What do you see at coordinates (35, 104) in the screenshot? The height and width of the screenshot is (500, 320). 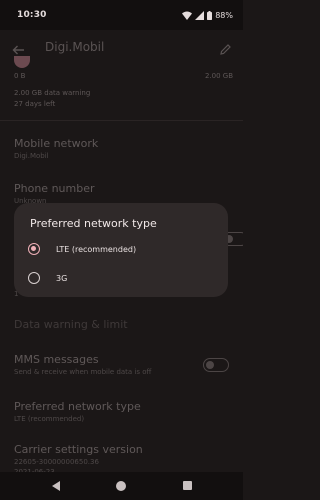 I see `usage-days-left: 27 days left` at bounding box center [35, 104].